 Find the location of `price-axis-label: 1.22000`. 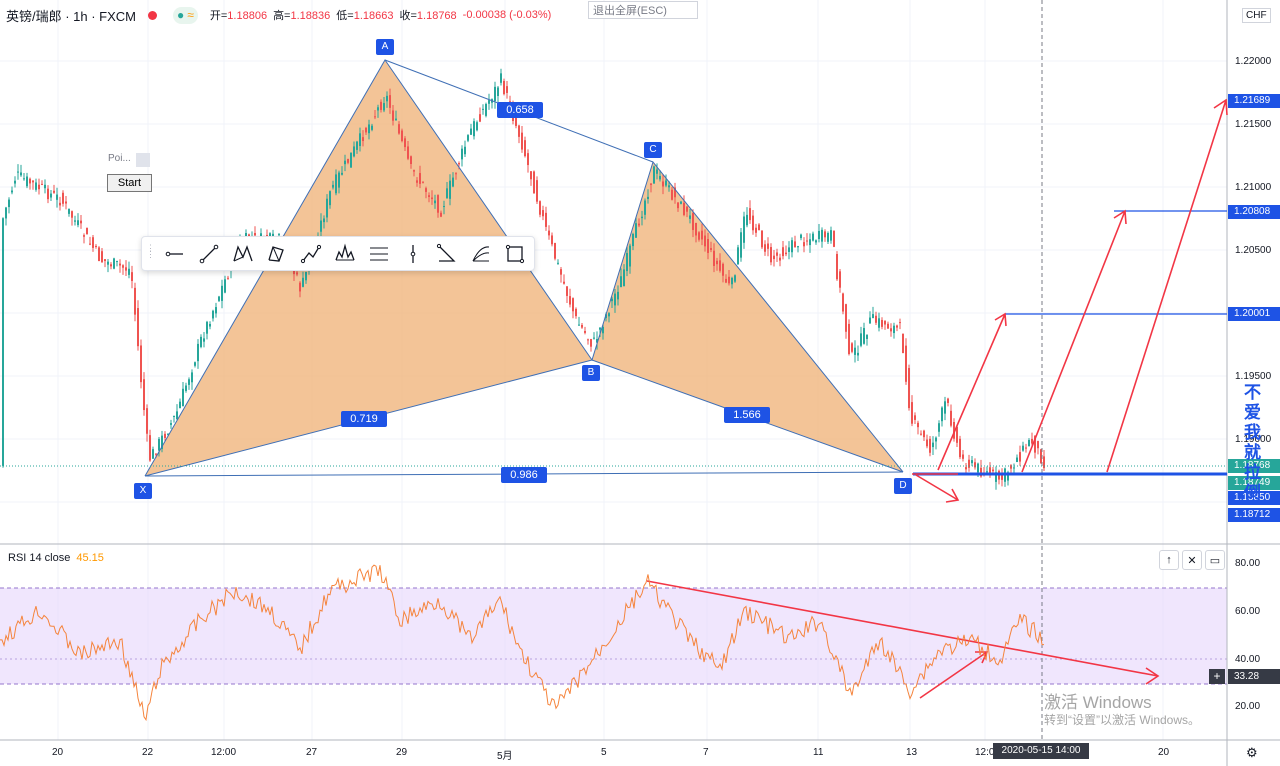

price-axis-label: 1.22000 is located at coordinates (1253, 61).